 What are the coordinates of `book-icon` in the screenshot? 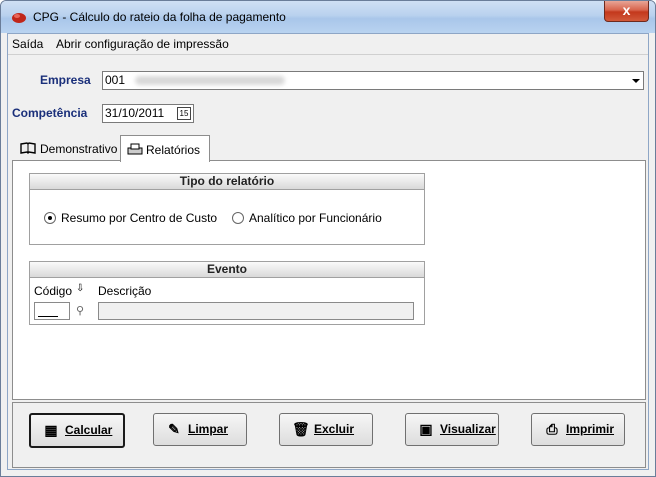 It's located at (28, 148).